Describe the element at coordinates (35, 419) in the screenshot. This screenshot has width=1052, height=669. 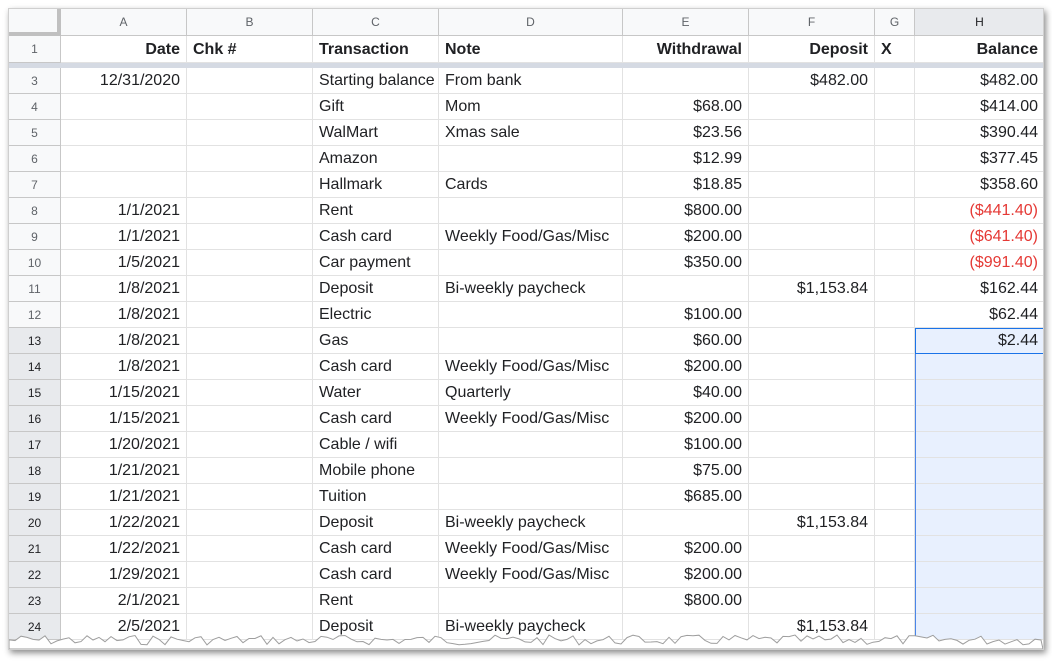
I see `row-header: 16` at that location.